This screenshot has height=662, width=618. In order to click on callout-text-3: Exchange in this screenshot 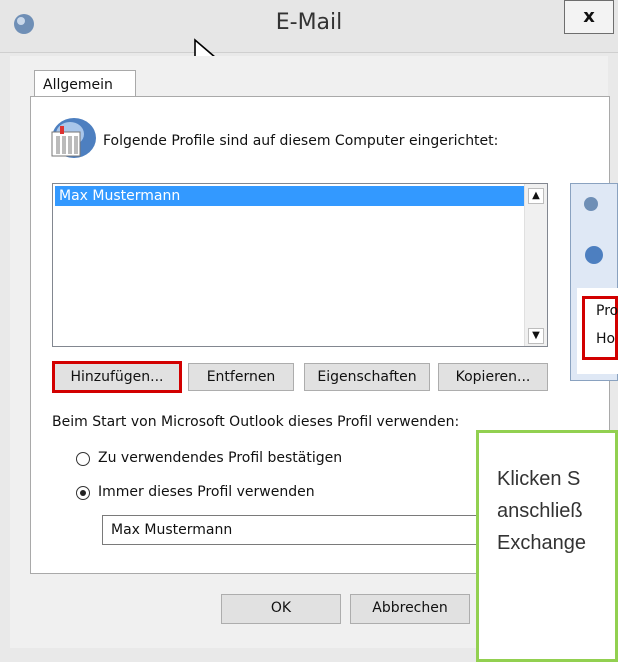, I will do `click(541, 543)`.